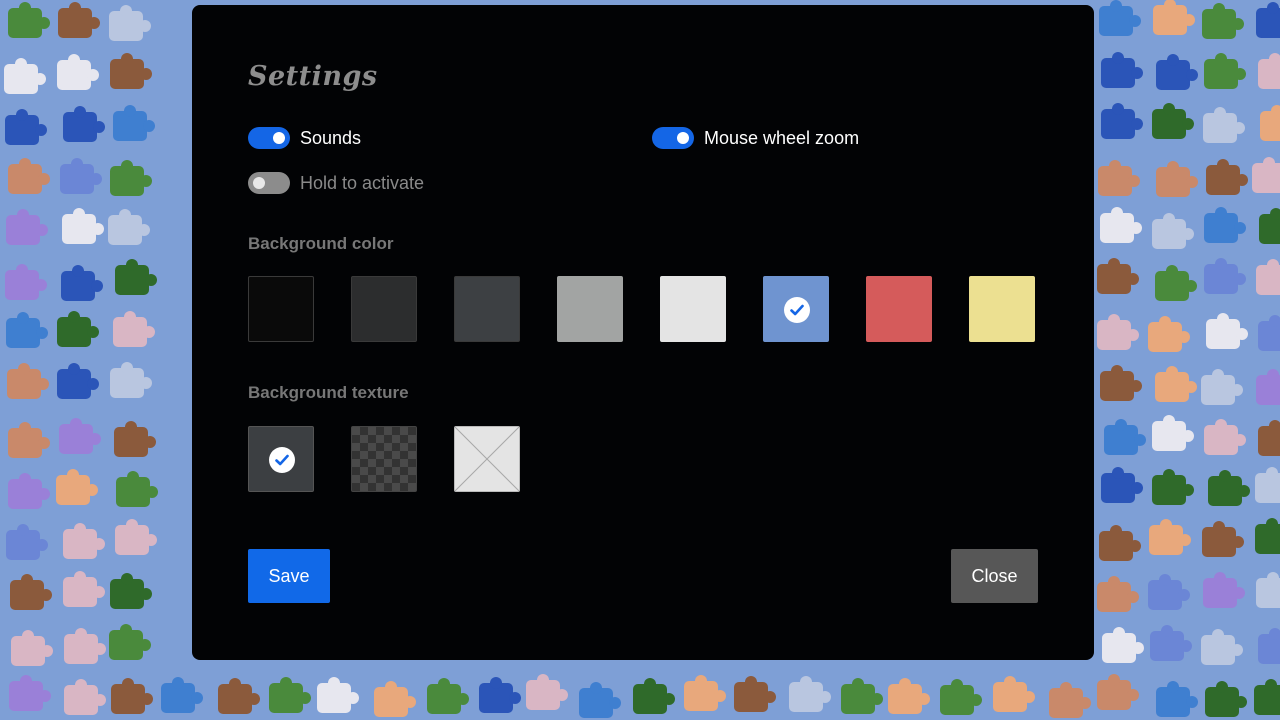  I want to click on background-texture-options, so click(402, 459).